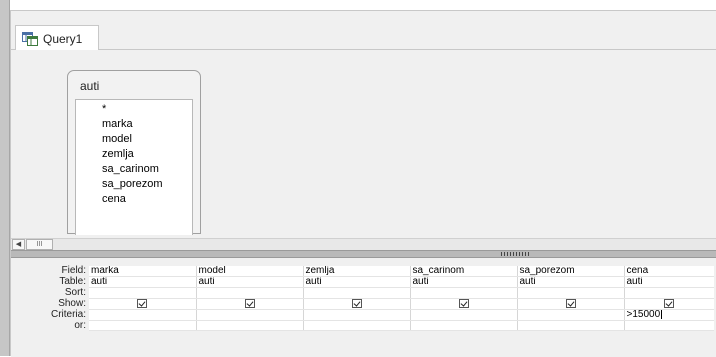 The image size is (716, 357). What do you see at coordinates (134, 184) in the screenshot?
I see `field-list-item: sa_porezom` at bounding box center [134, 184].